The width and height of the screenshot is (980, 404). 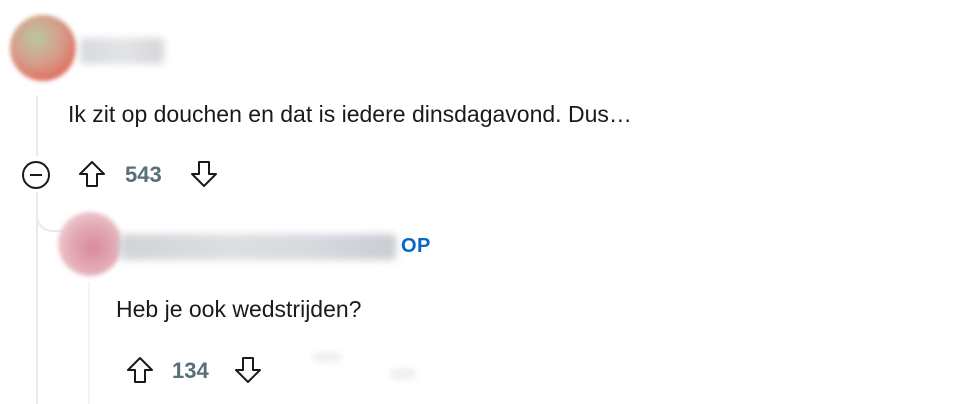 What do you see at coordinates (190, 370) in the screenshot?
I see `vote-count: 134` at bounding box center [190, 370].